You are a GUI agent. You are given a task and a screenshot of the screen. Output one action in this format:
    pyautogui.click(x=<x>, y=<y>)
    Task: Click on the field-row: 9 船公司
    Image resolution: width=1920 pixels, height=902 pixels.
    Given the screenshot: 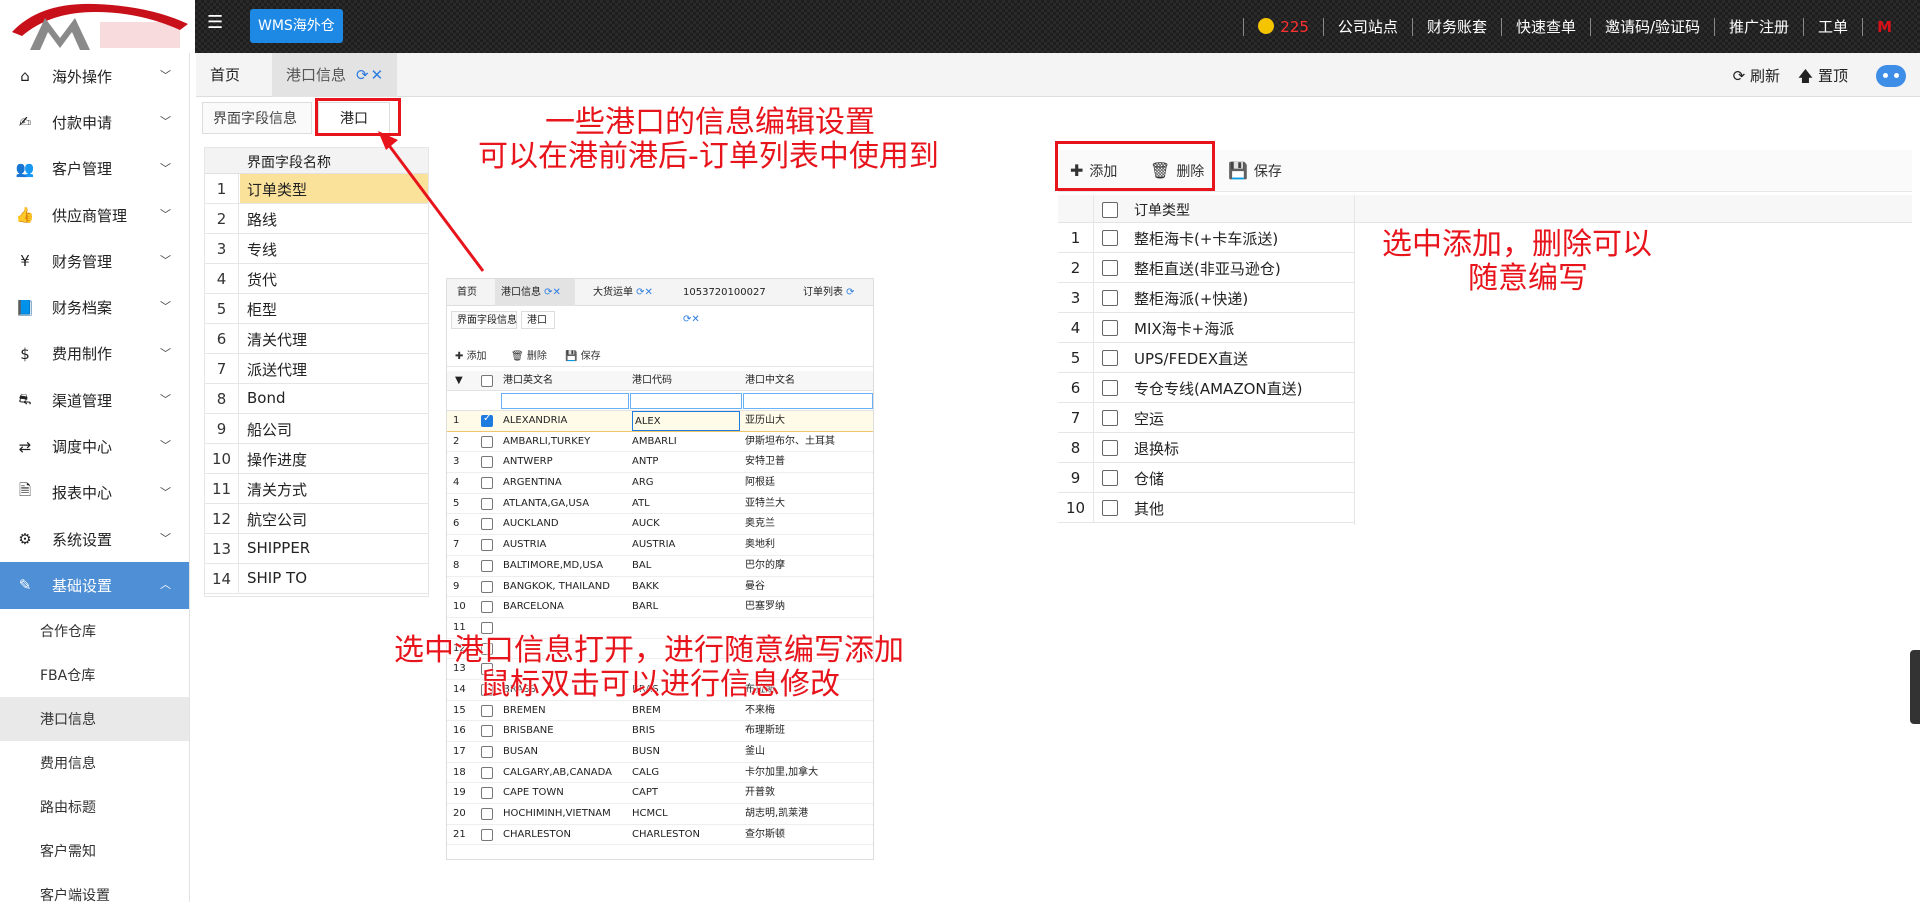 What is the action you would take?
    pyautogui.click(x=316, y=429)
    